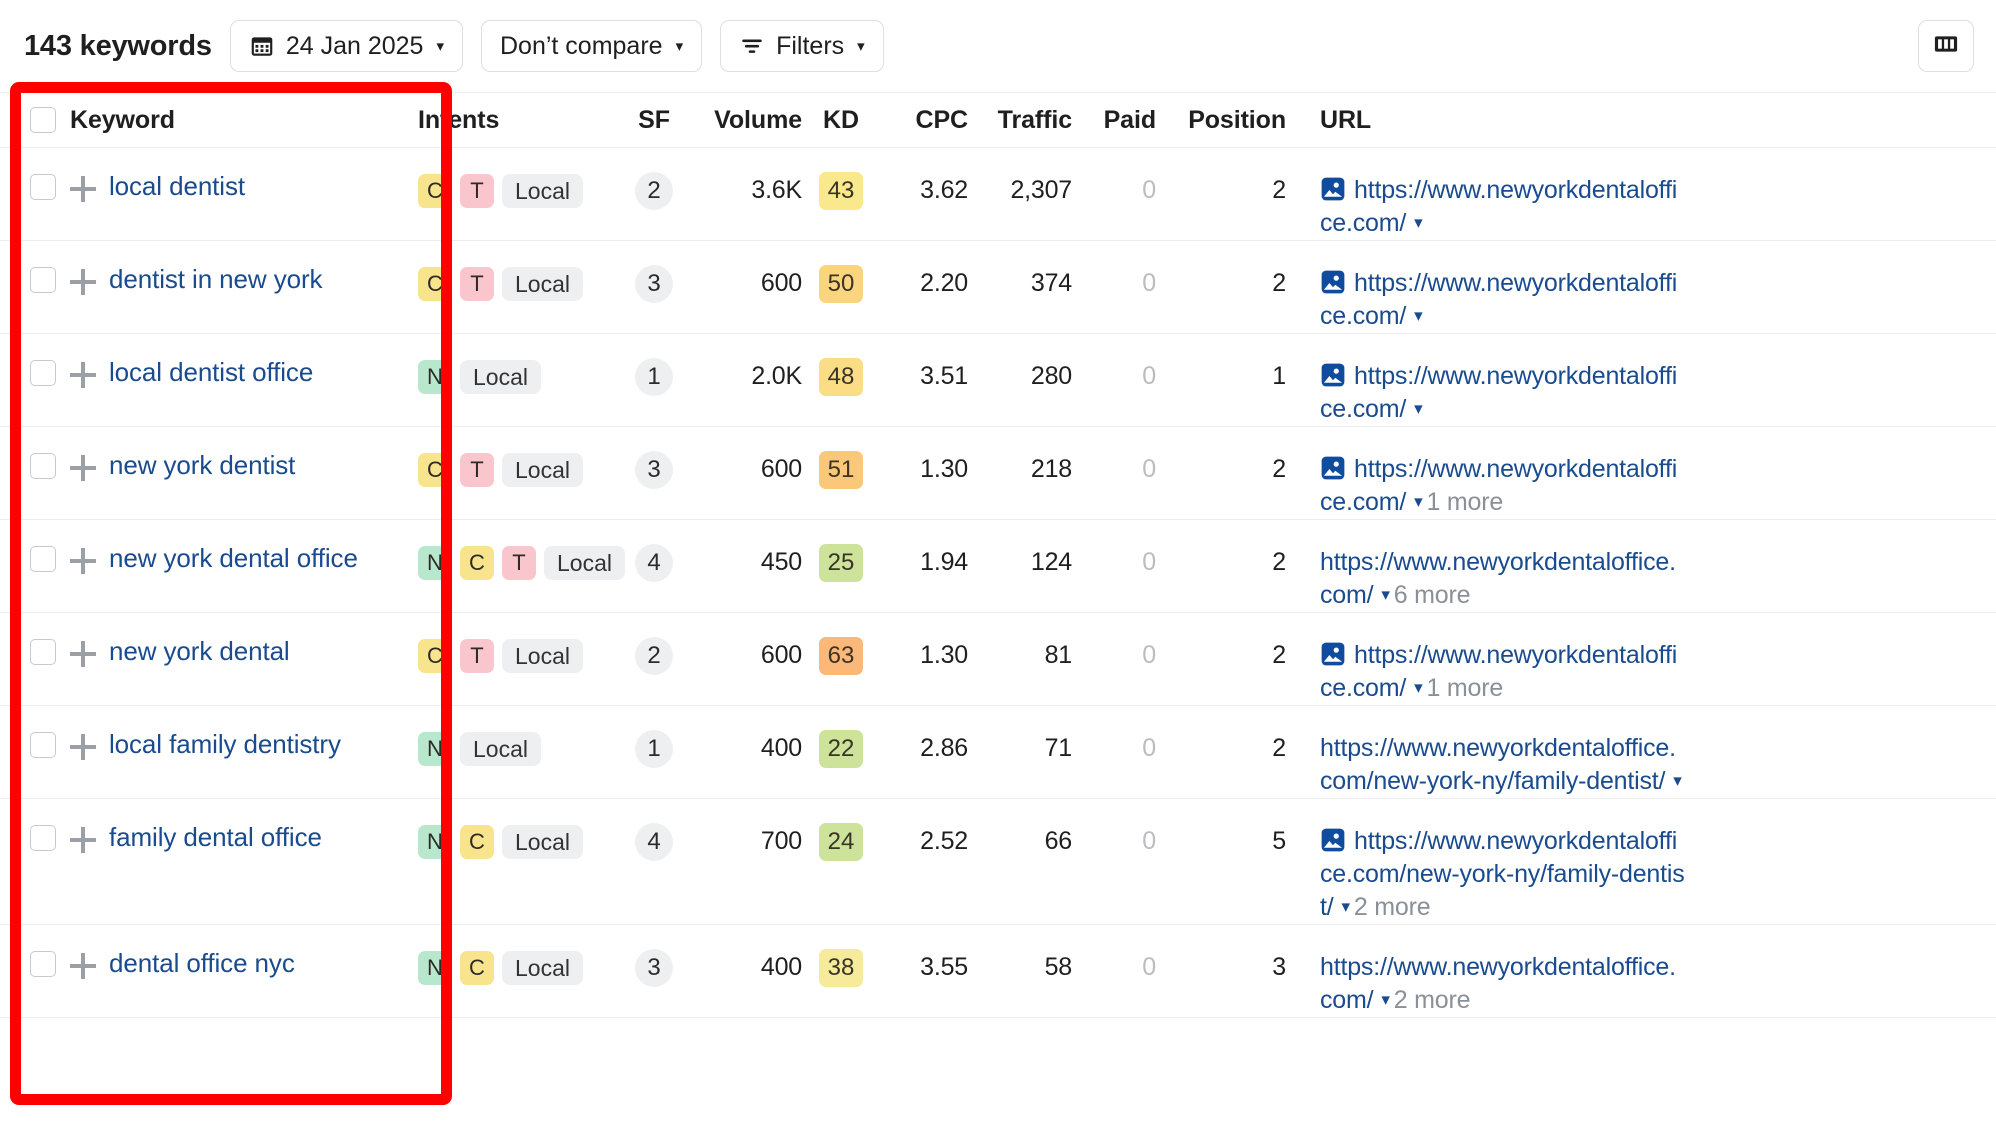  What do you see at coordinates (435, 470) in the screenshot?
I see `intent-badge-c: C` at bounding box center [435, 470].